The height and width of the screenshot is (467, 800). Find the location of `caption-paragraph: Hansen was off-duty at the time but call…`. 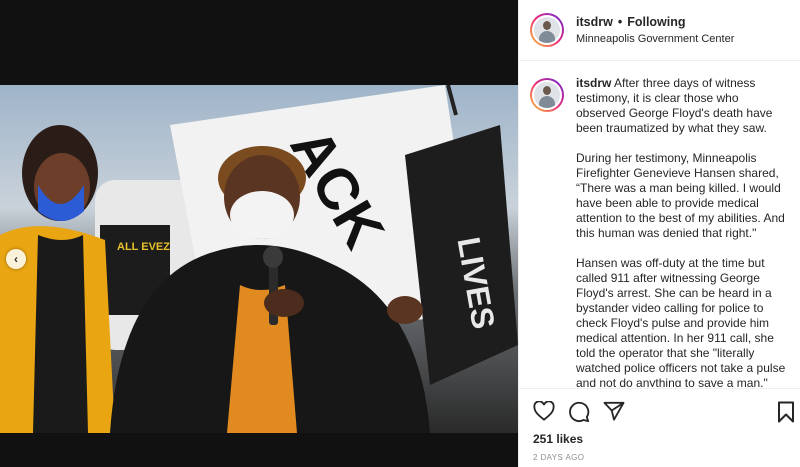

caption-paragraph: Hansen was off-duty at the time but call… is located at coordinates (681, 321).